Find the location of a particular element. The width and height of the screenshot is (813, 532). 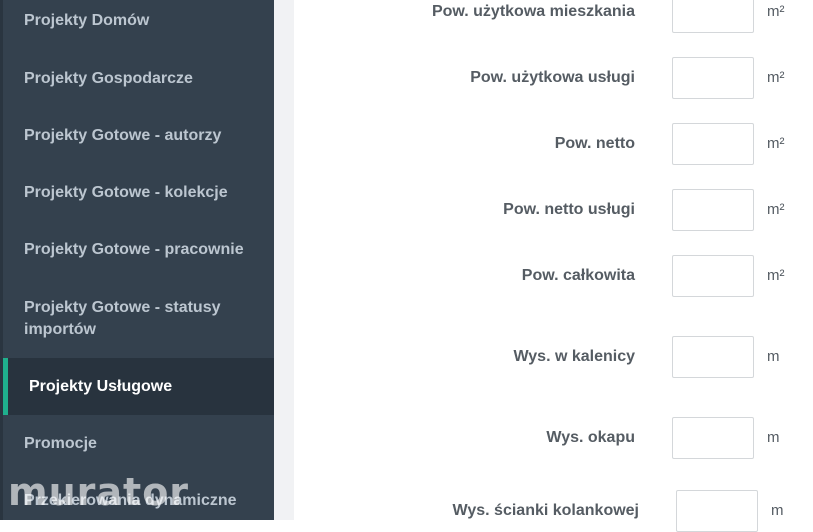

sidebar-item-projekty-gotowe-pracownie: Projekty Gotowe - pracownie is located at coordinates (138, 250).